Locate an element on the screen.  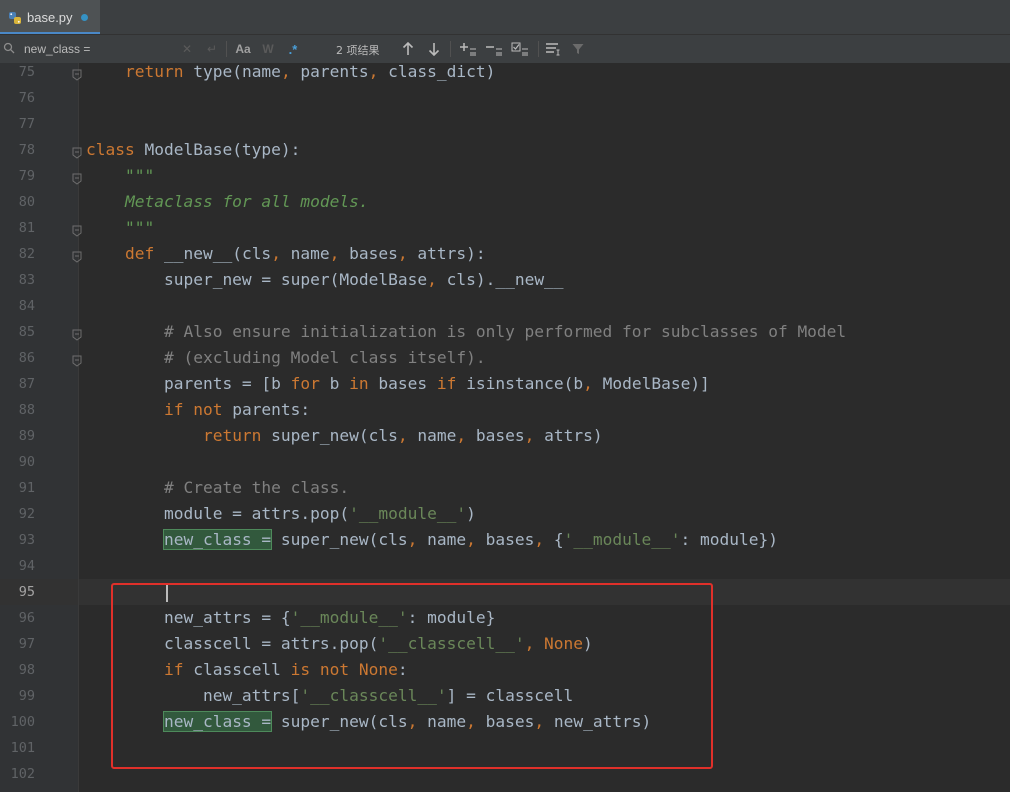
line-number: 85 is located at coordinates (26, 332).